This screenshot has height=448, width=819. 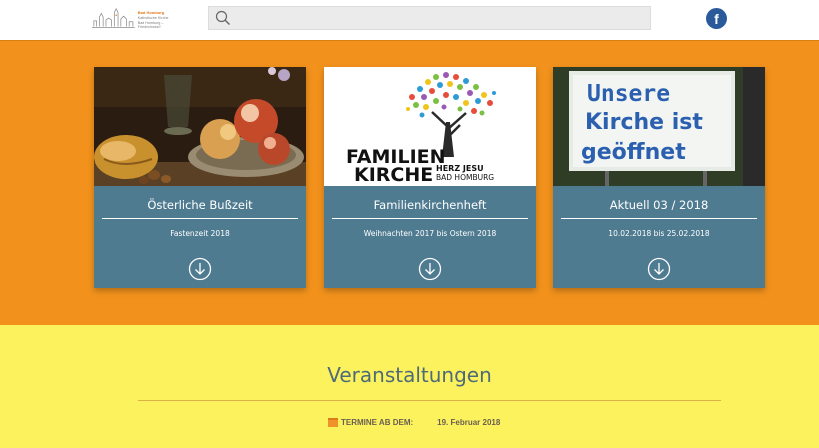 What do you see at coordinates (151, 12) in the screenshot?
I see `logo-line-1: Bad Homburg` at bounding box center [151, 12].